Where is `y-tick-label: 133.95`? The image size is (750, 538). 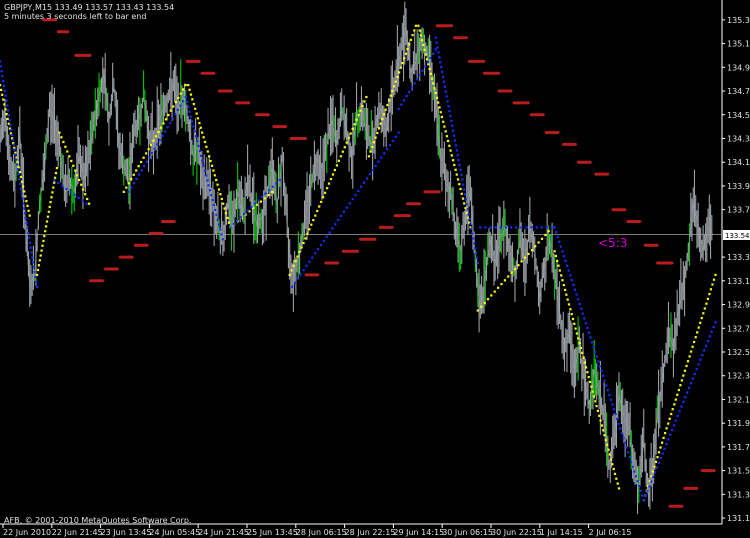 y-tick-label: 133.95 is located at coordinates (738, 186).